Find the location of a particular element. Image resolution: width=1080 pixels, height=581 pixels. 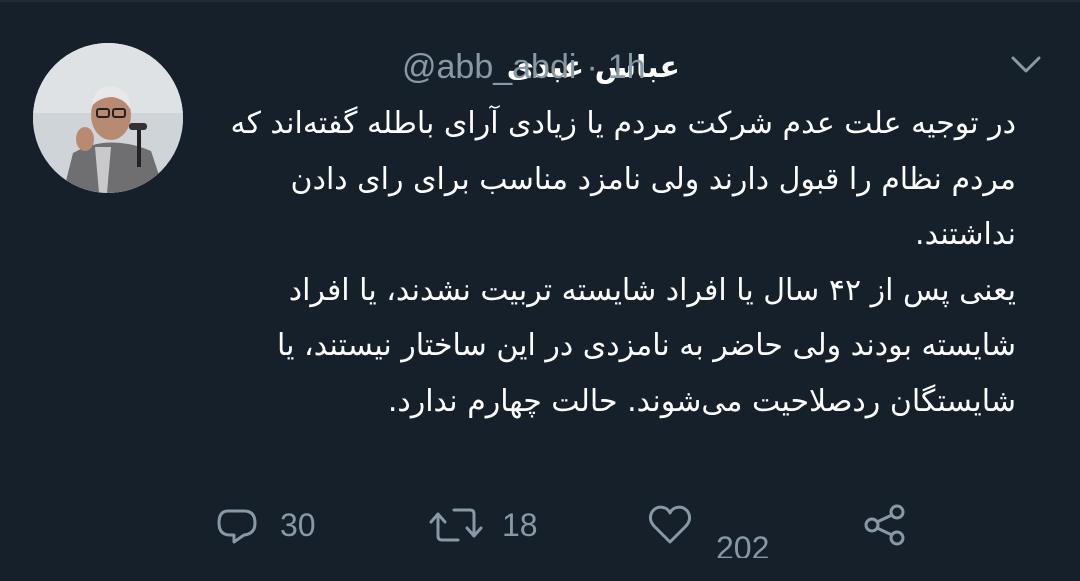

top-divider is located at coordinates (540, 1).